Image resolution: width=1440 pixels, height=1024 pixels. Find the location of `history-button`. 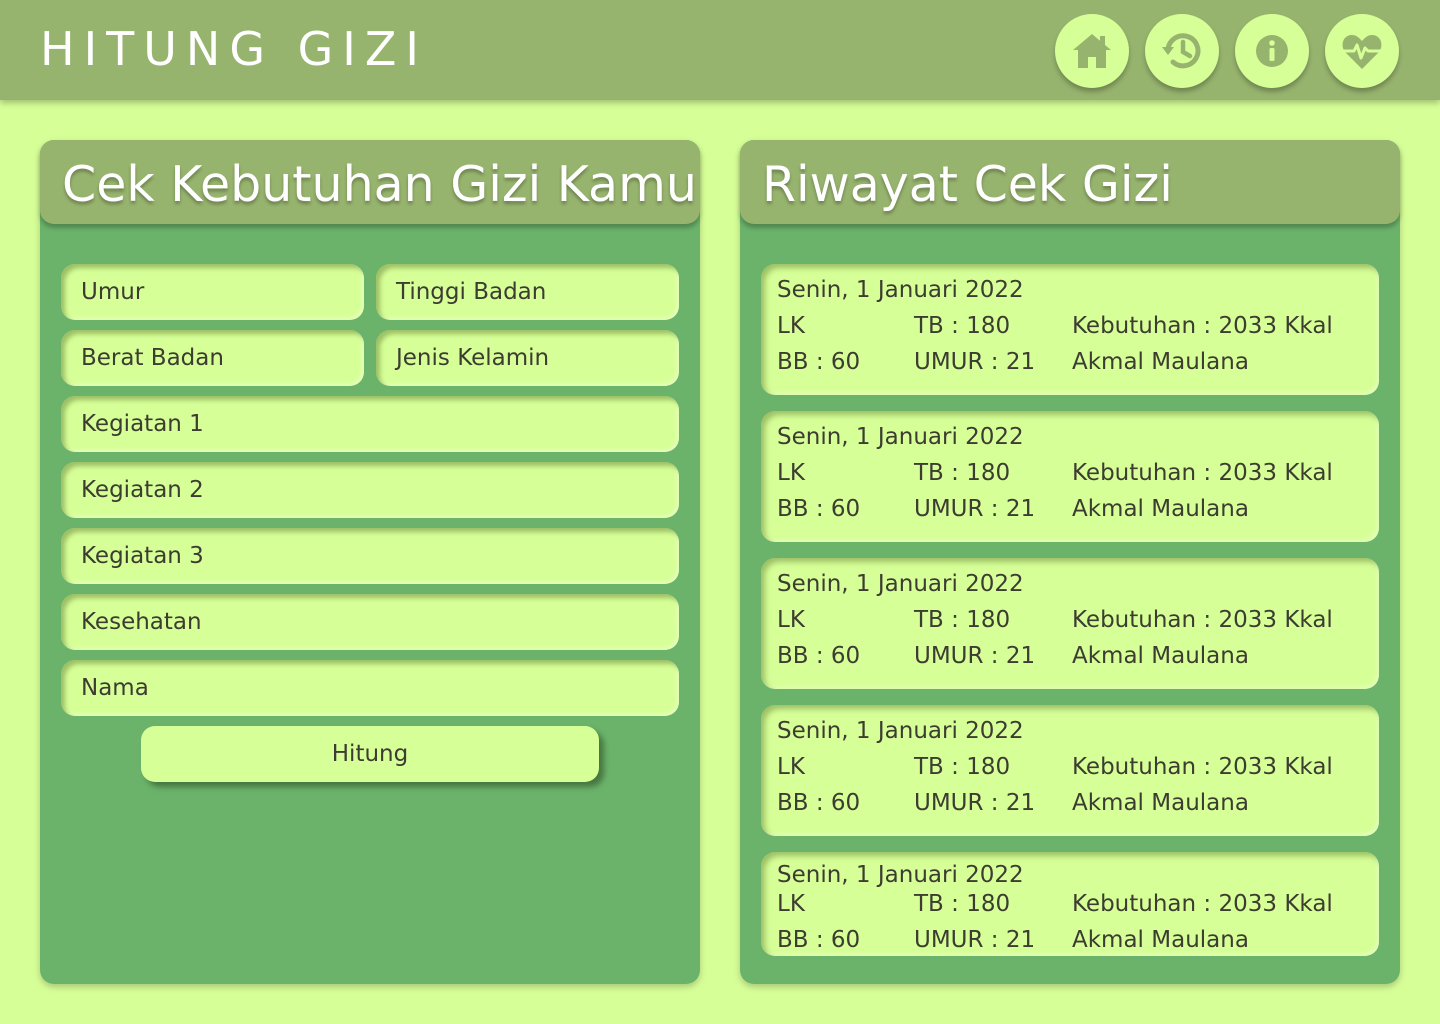

history-button is located at coordinates (1182, 51).